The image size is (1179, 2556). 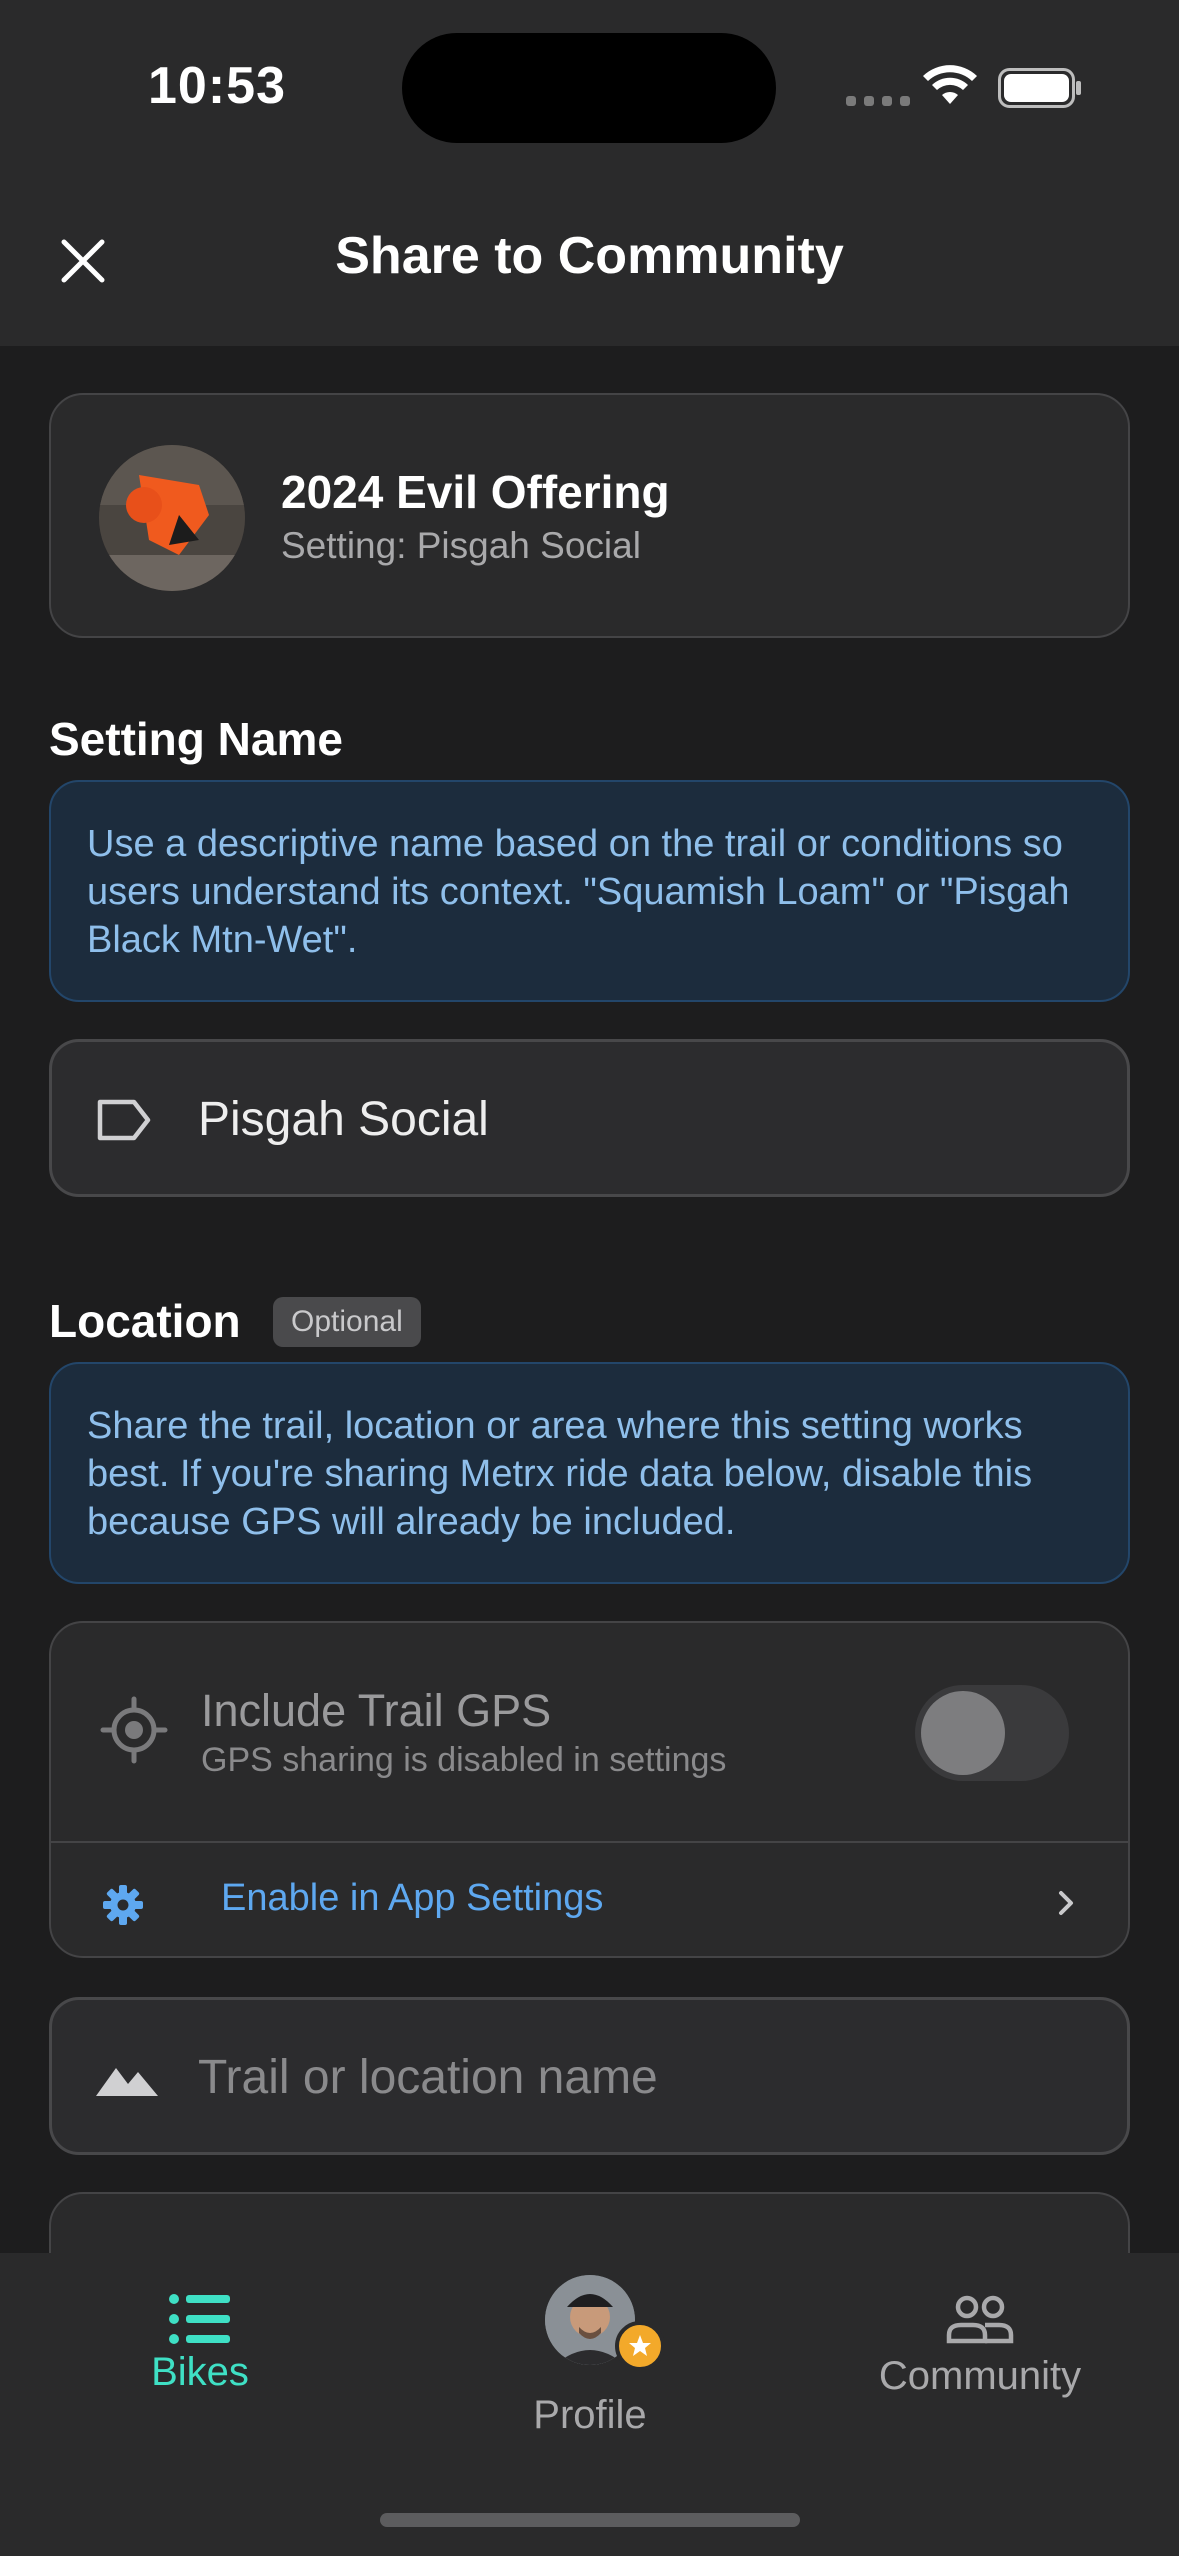 I want to click on tab-bikes: Bikes, so click(x=200, y=2344).